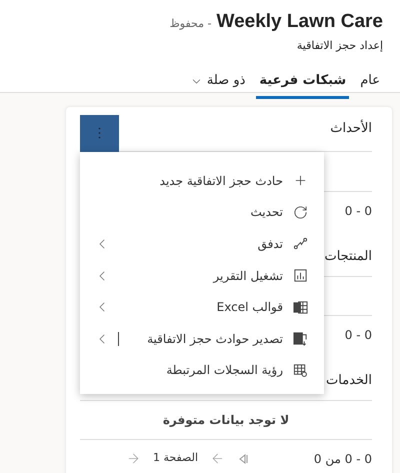 This screenshot has width=400, height=473. Describe the element at coordinates (202, 244) in the screenshot. I see `menu-item: تدفق` at that location.